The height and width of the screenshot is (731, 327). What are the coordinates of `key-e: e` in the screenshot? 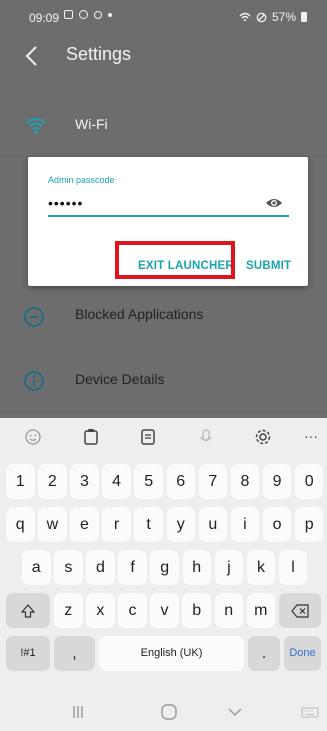 It's located at (84, 524).